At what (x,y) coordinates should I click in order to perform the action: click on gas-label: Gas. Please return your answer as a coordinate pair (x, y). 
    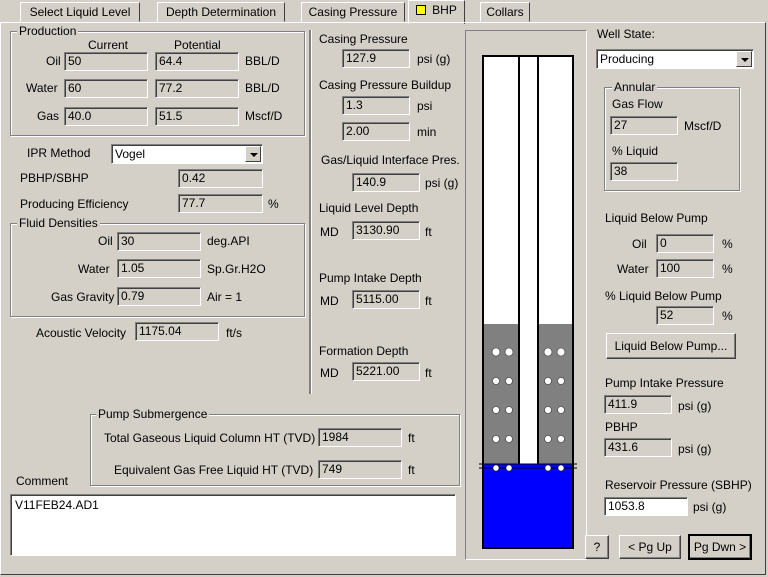
    Looking at the image, I should click on (48, 116).